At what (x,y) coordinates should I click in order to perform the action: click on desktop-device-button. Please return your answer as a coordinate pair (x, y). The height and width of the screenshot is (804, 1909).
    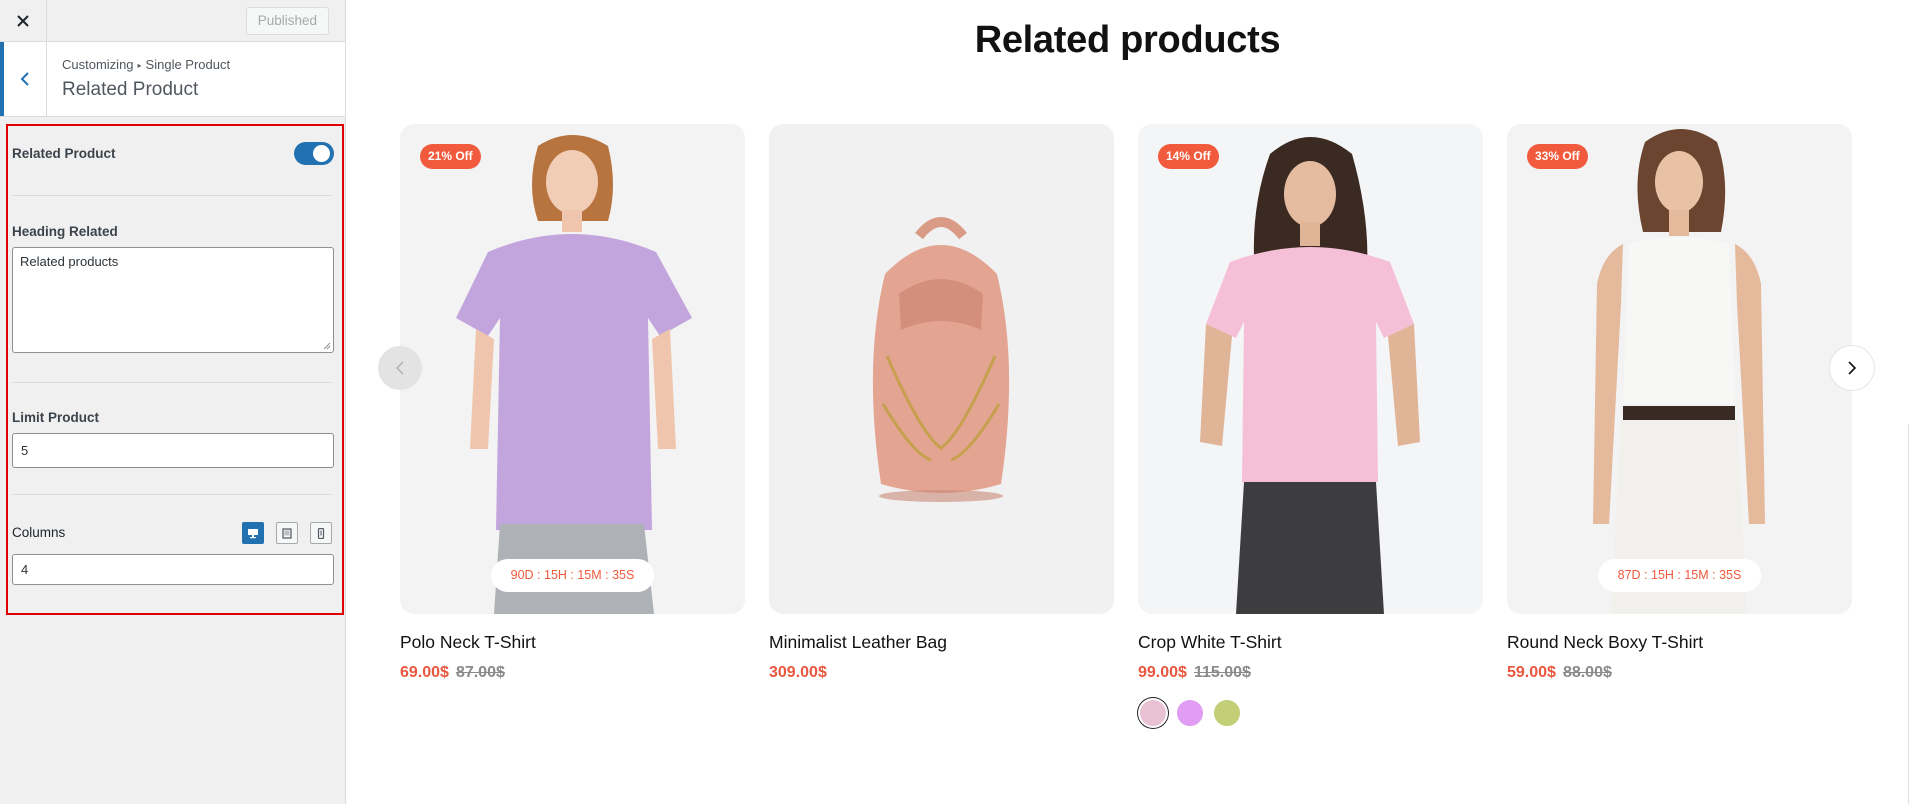
    Looking at the image, I should click on (253, 533).